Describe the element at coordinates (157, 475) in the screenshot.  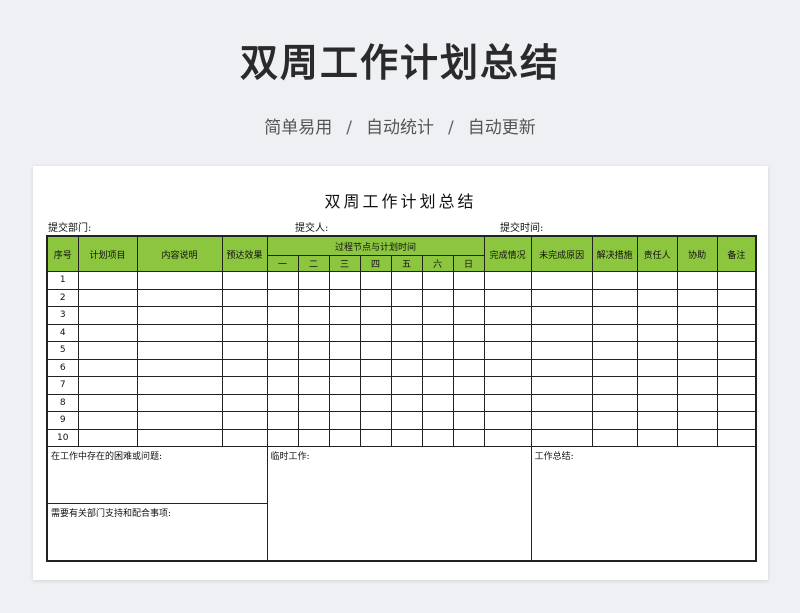
I see `problems-cell: 在工作中存在的困难或问题:` at that location.